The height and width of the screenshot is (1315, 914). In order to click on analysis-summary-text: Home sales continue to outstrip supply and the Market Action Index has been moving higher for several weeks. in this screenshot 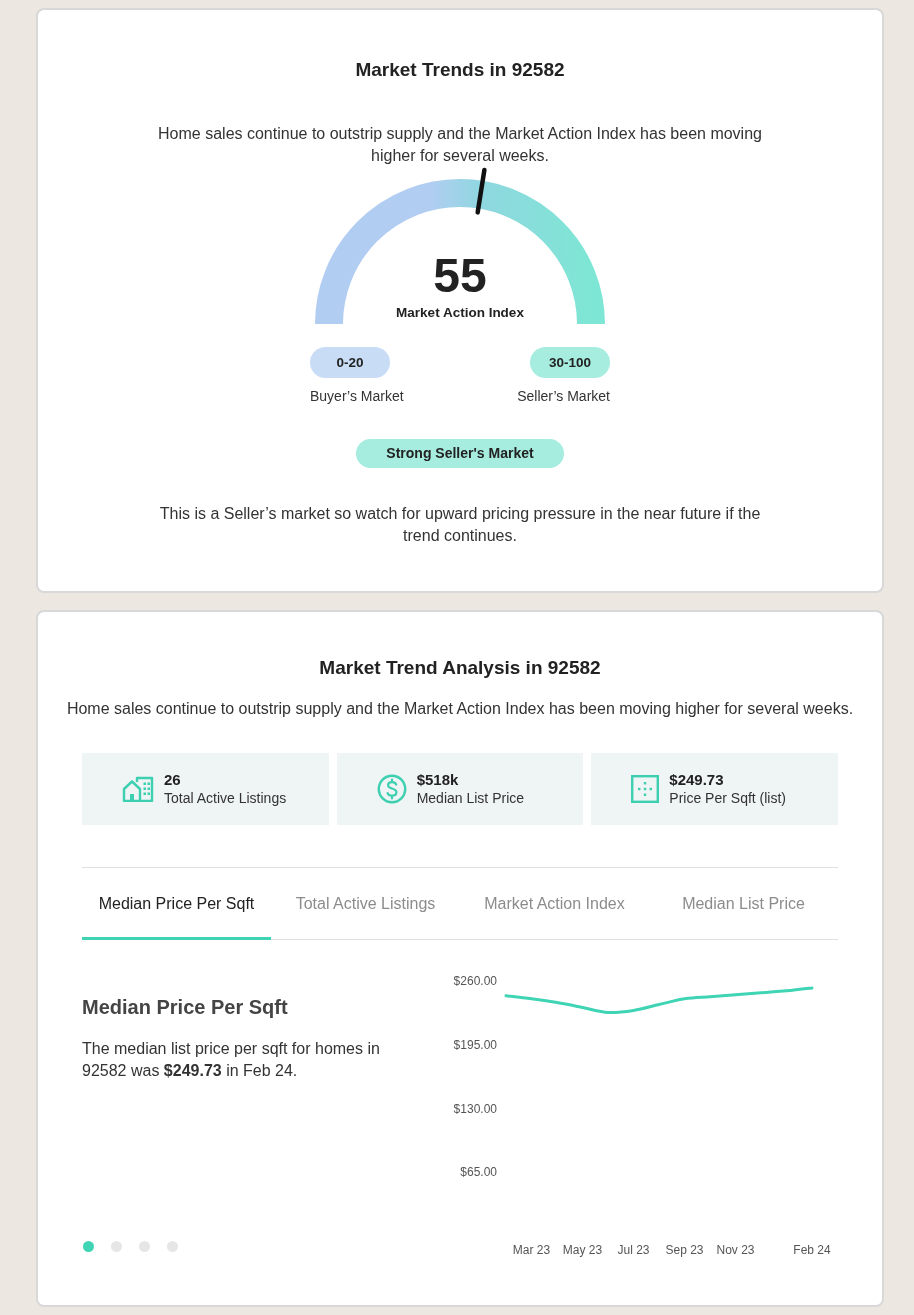, I will do `click(460, 709)`.